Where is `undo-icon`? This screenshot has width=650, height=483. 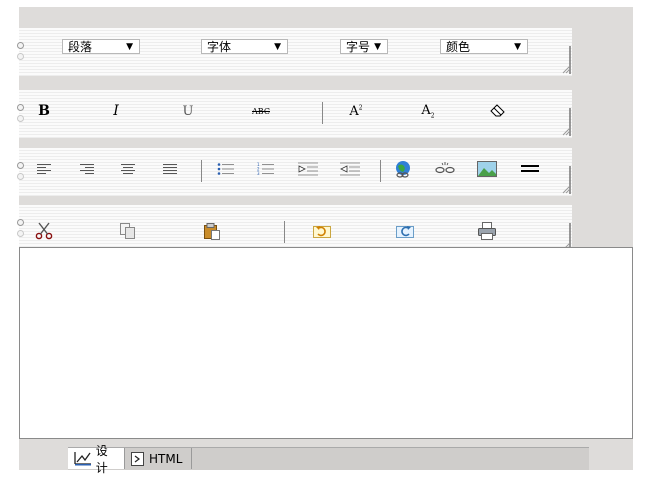
undo-icon is located at coordinates (322, 232).